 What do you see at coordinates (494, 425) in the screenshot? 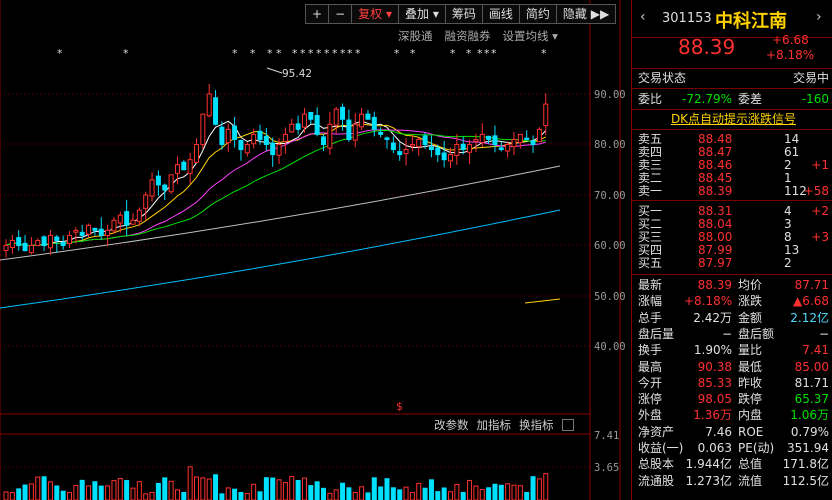
I see `add-indicator-button: 加指标` at bounding box center [494, 425].